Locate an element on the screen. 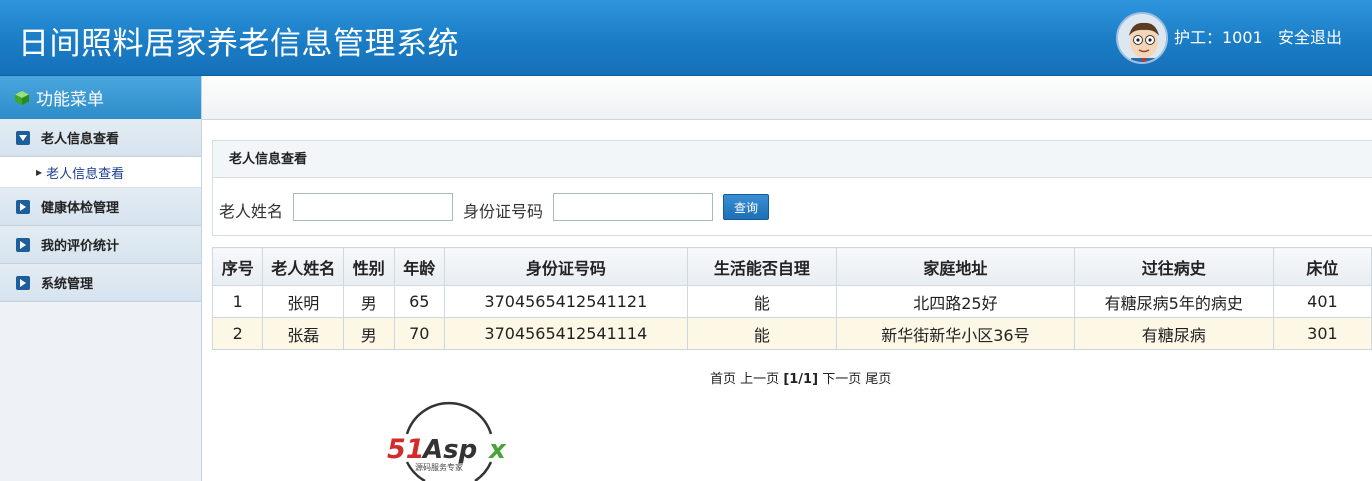 Image resolution: width=1372 pixels, height=481 pixels. table-cell: 65 is located at coordinates (419, 301).